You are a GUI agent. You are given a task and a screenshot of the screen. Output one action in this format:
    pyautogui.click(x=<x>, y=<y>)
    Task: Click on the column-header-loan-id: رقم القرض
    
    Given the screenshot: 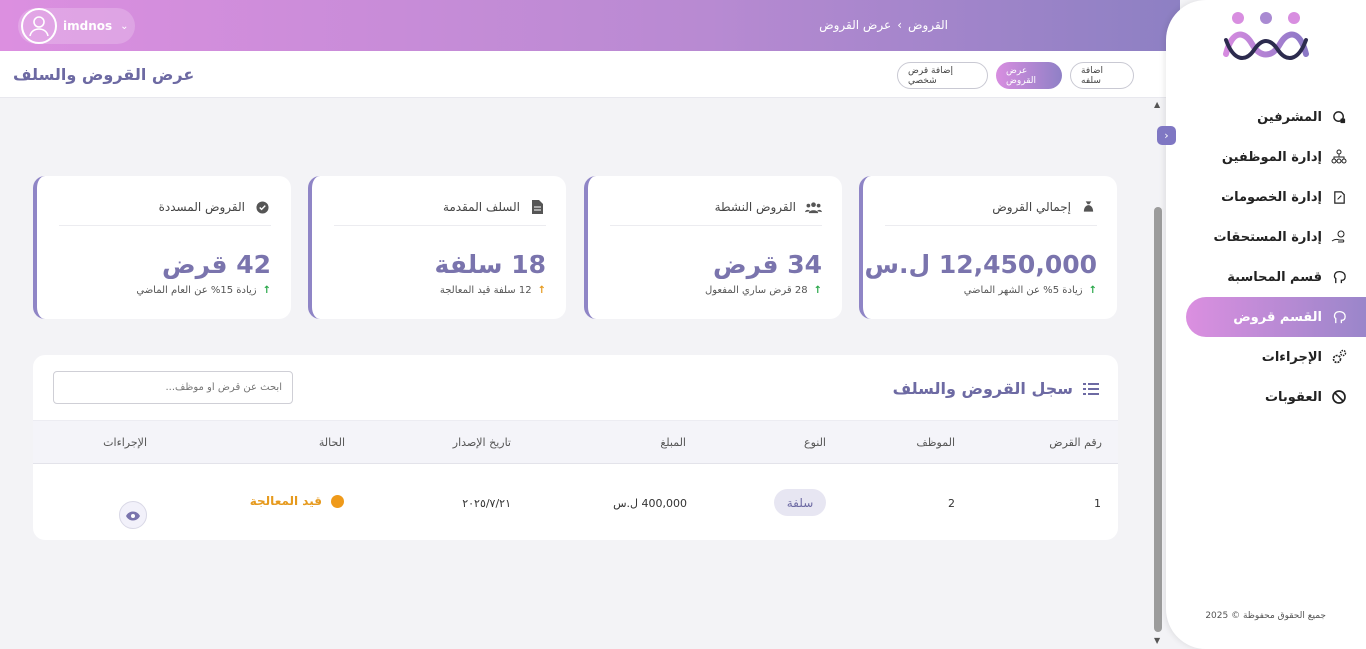 What is the action you would take?
    pyautogui.click(x=1075, y=442)
    